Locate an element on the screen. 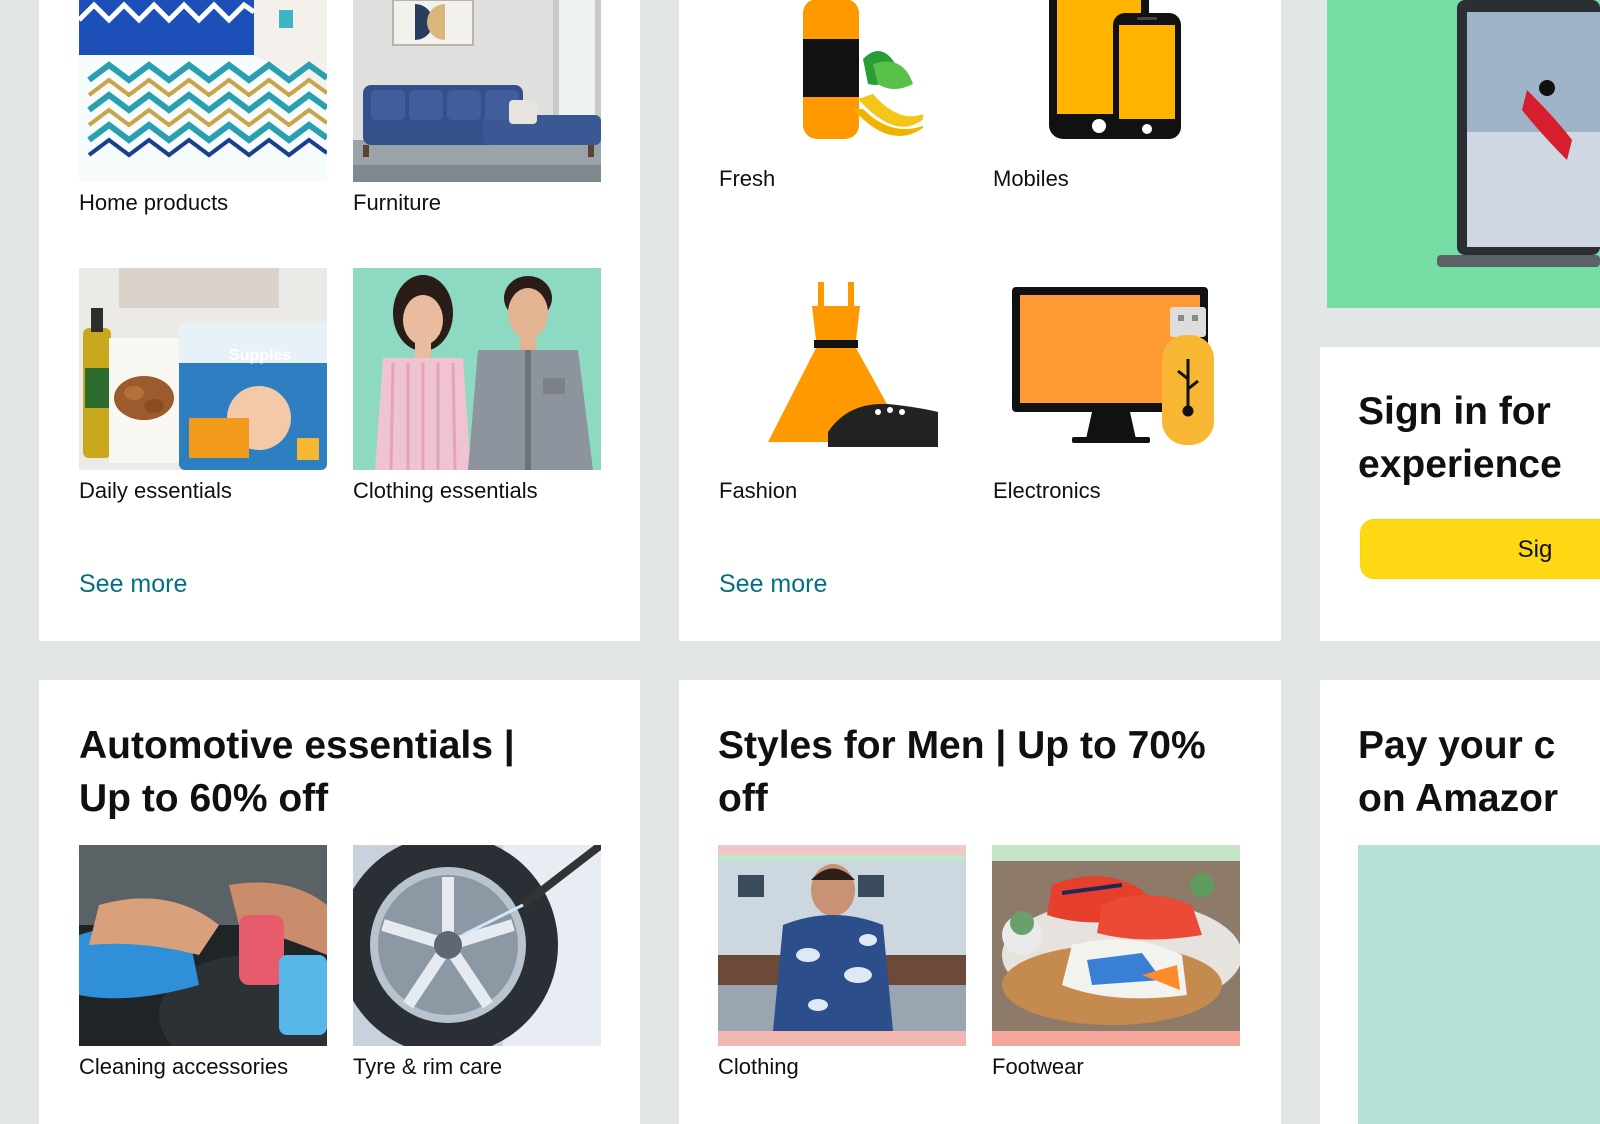 The image size is (1600, 1124). home-products-image is located at coordinates (203, 91).